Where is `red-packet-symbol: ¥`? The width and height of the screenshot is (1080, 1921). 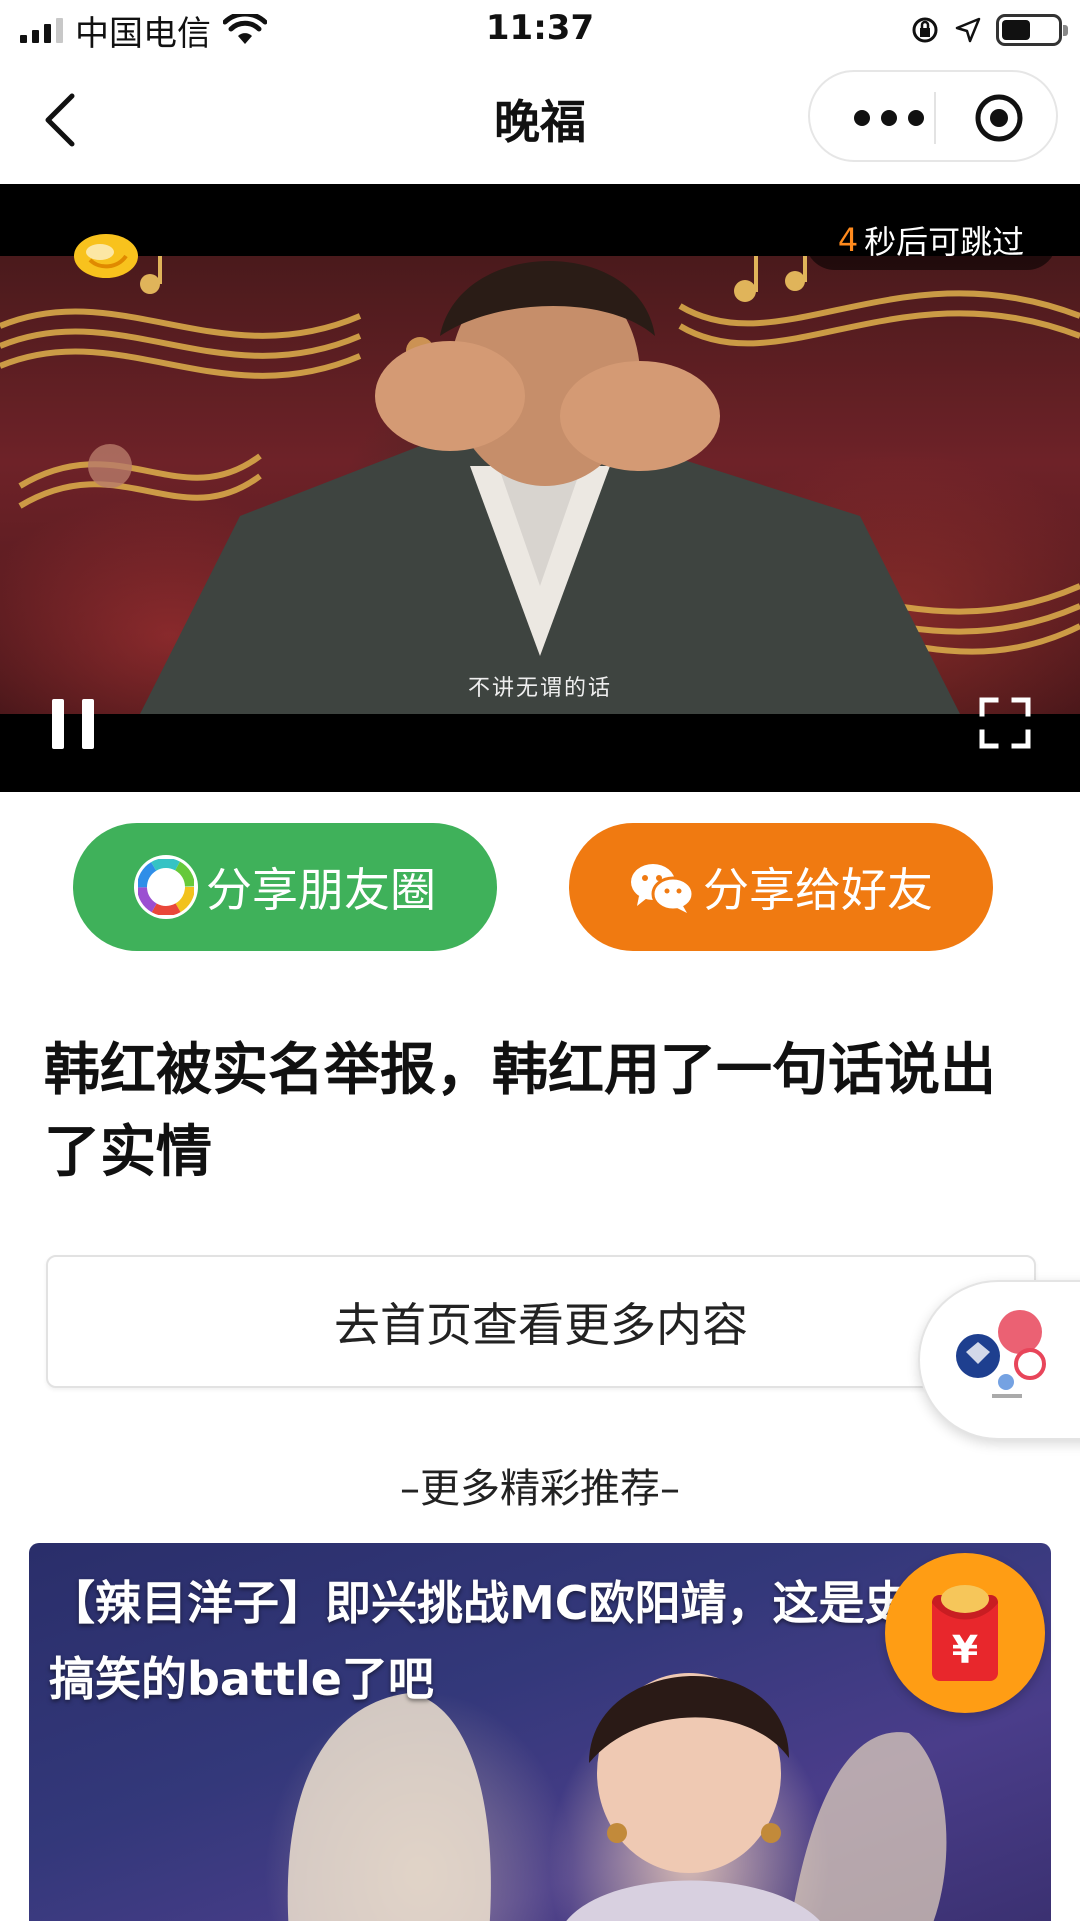
red-packet-symbol: ¥ is located at coordinates (965, 1650).